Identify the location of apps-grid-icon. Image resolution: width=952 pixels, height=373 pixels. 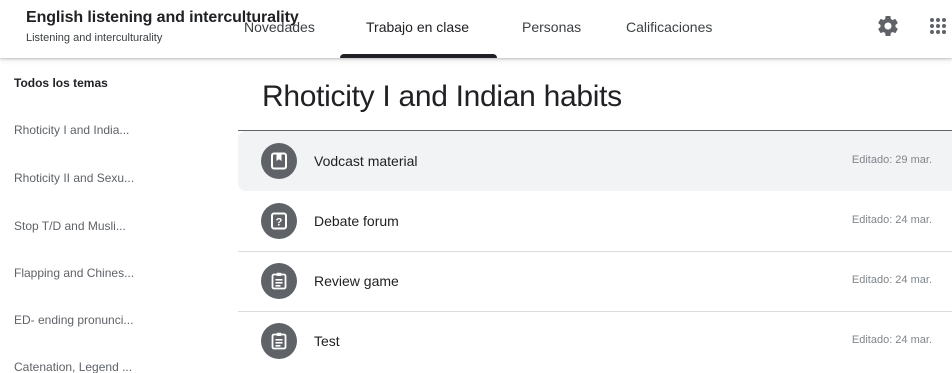
(938, 26).